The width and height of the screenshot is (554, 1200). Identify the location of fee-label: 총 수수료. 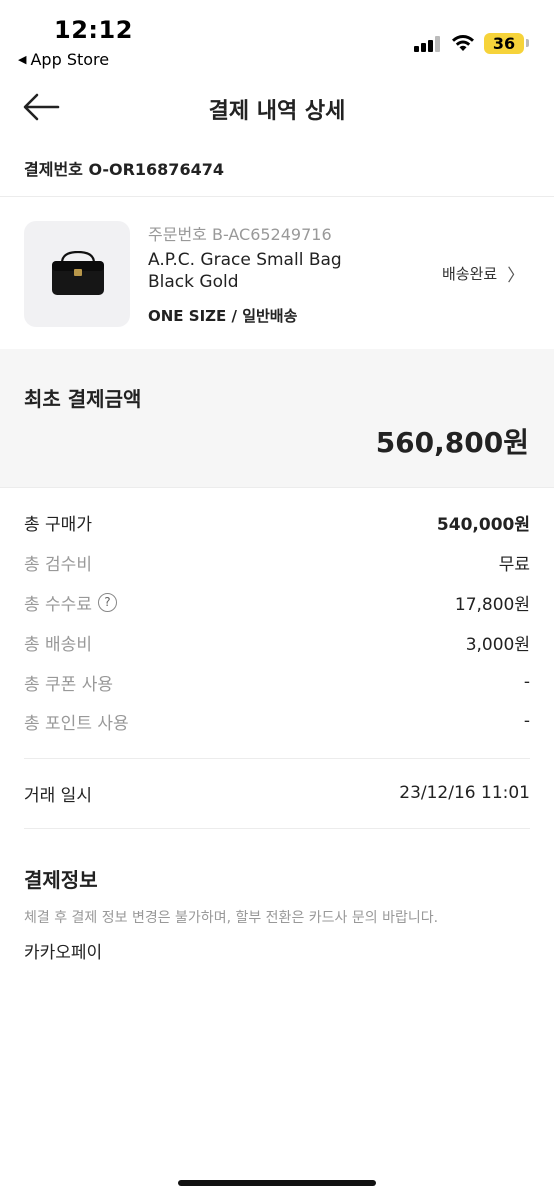
(58, 604).